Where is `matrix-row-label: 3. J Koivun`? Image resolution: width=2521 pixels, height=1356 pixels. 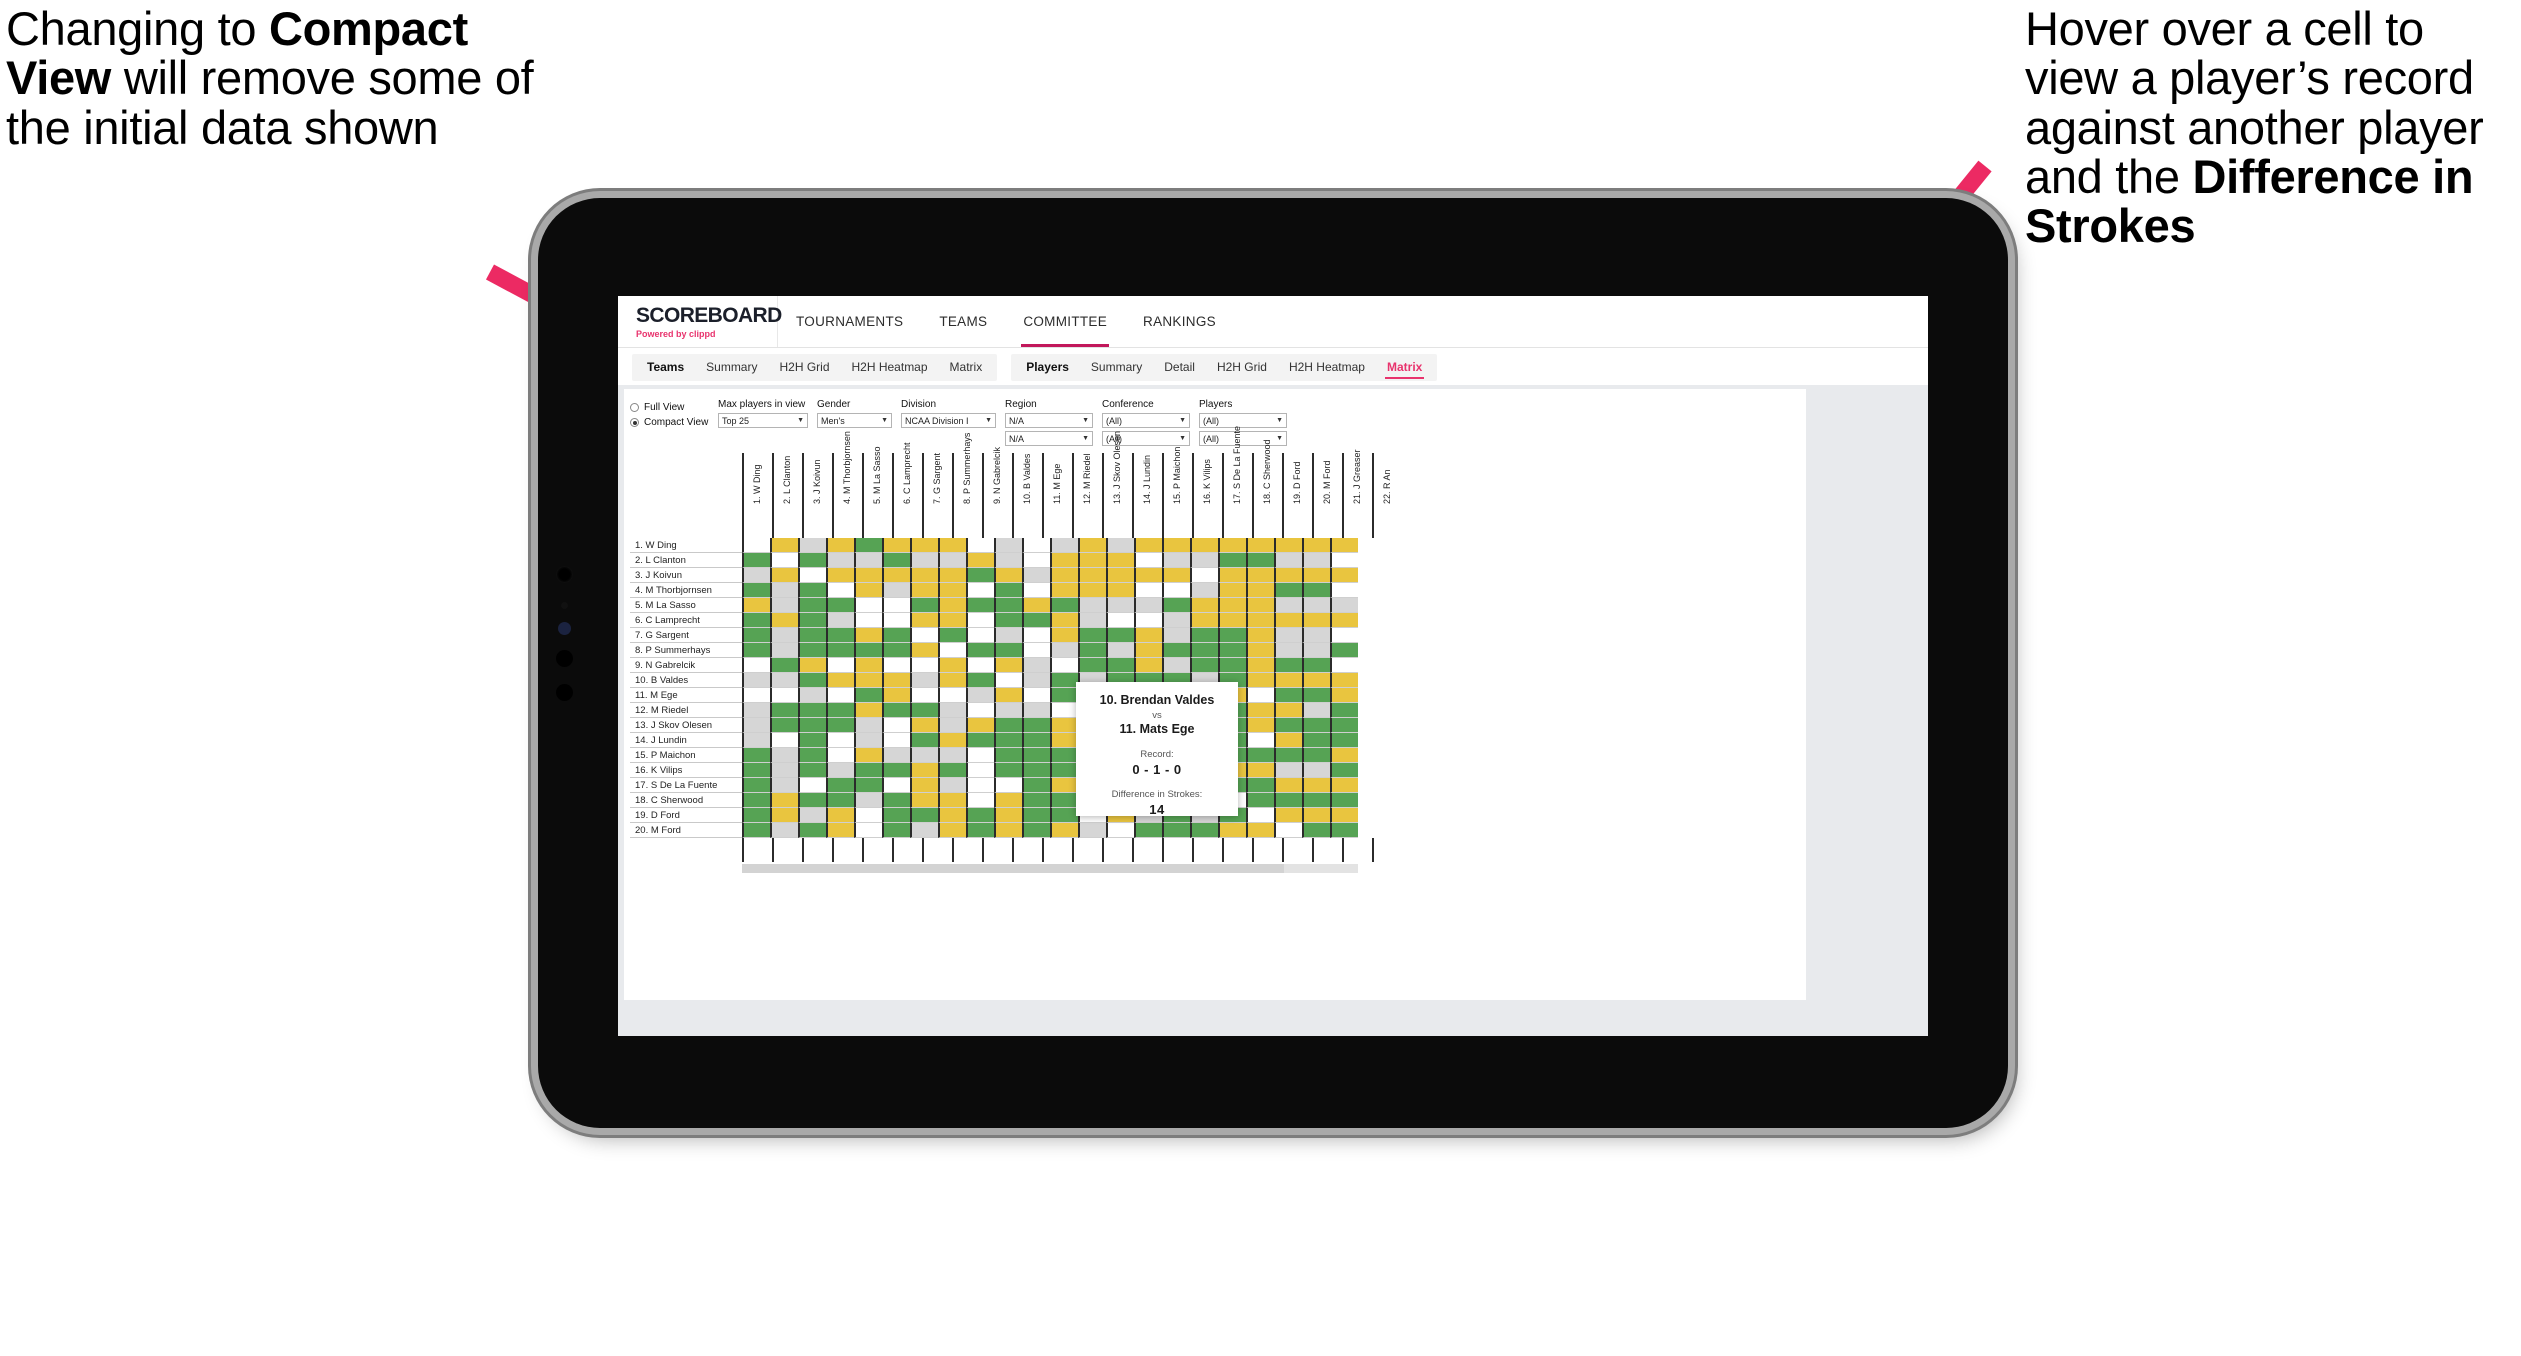 matrix-row-label: 3. J Koivun is located at coordinates (686, 575).